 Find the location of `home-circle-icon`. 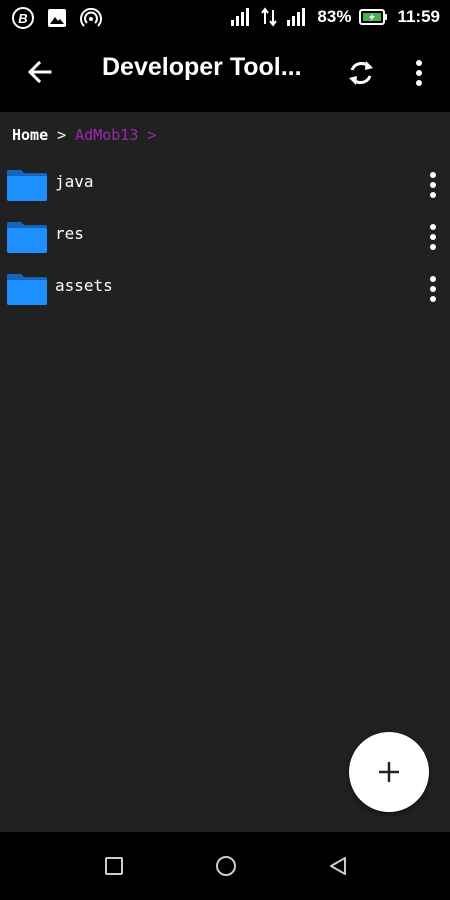

home-circle-icon is located at coordinates (226, 866).